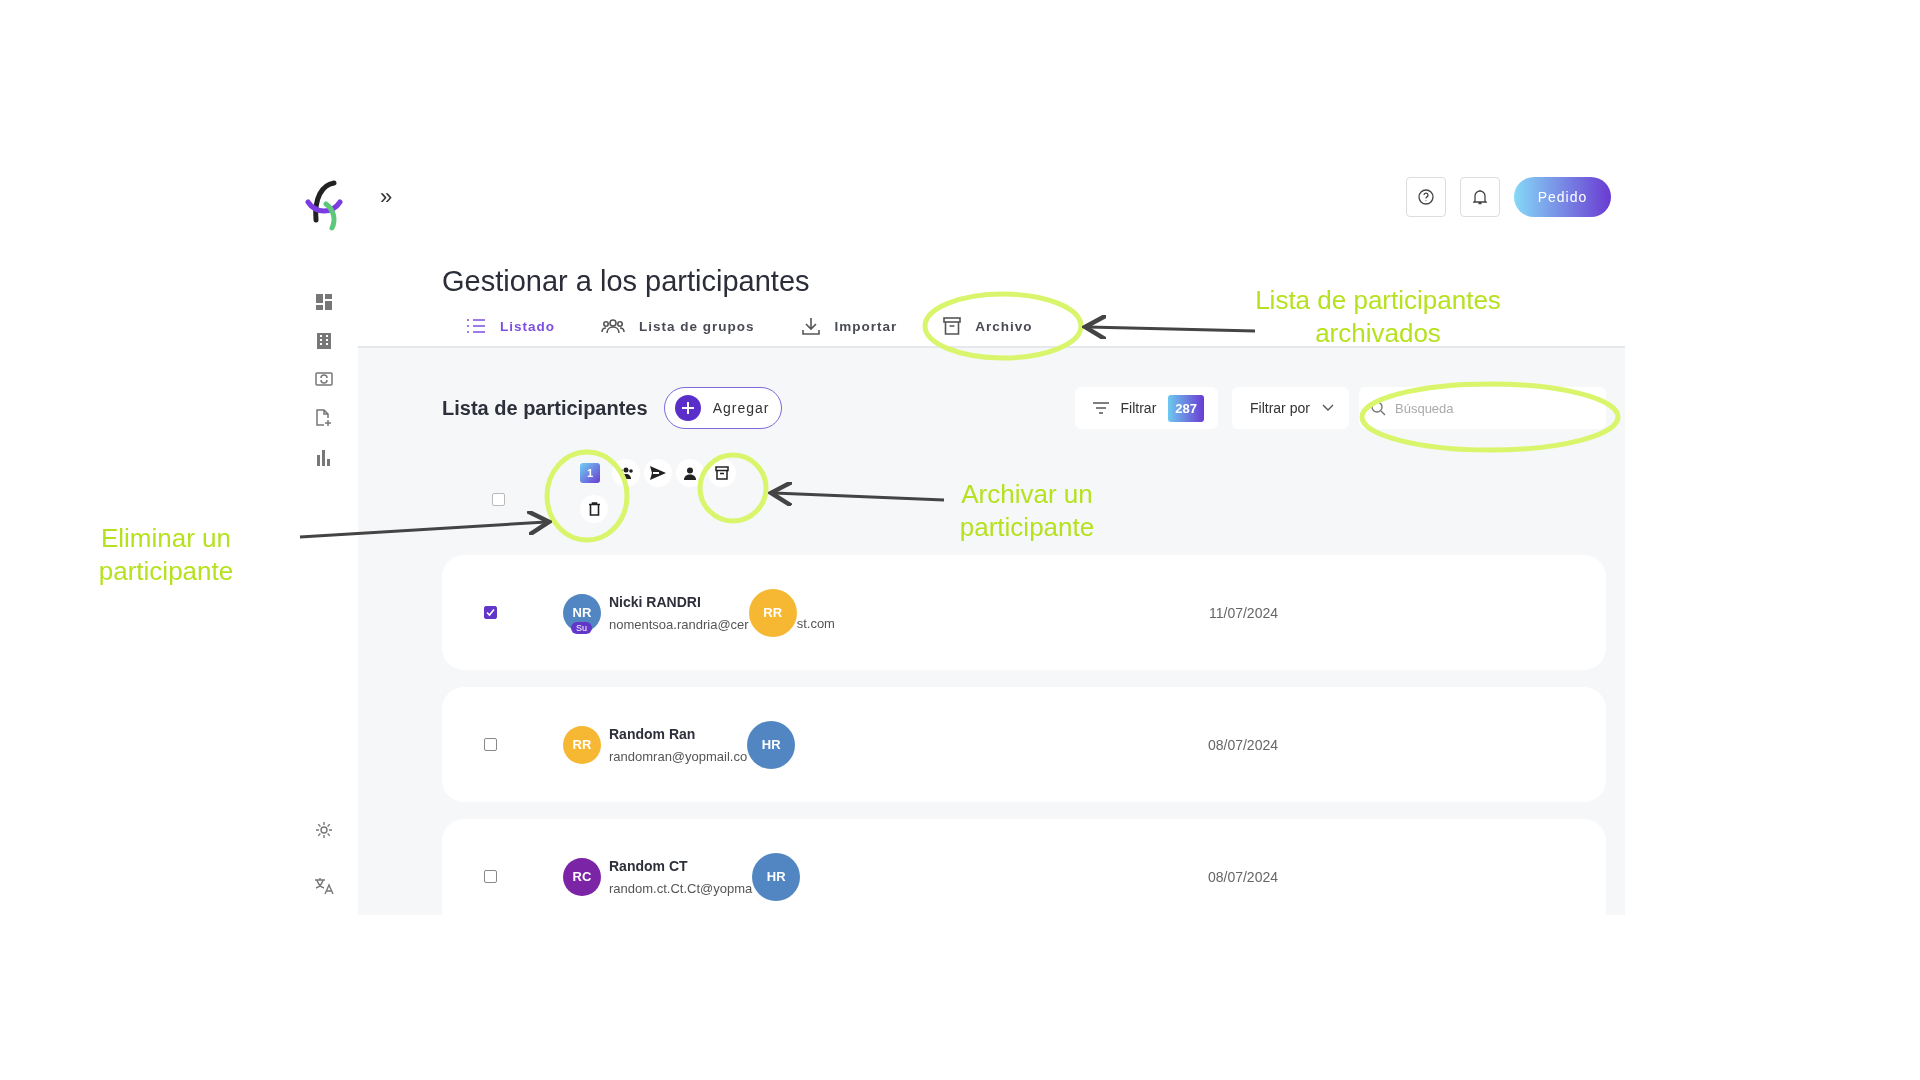  Describe the element at coordinates (655, 601) in the screenshot. I see `participant-name: Nicki RANDRI` at that location.